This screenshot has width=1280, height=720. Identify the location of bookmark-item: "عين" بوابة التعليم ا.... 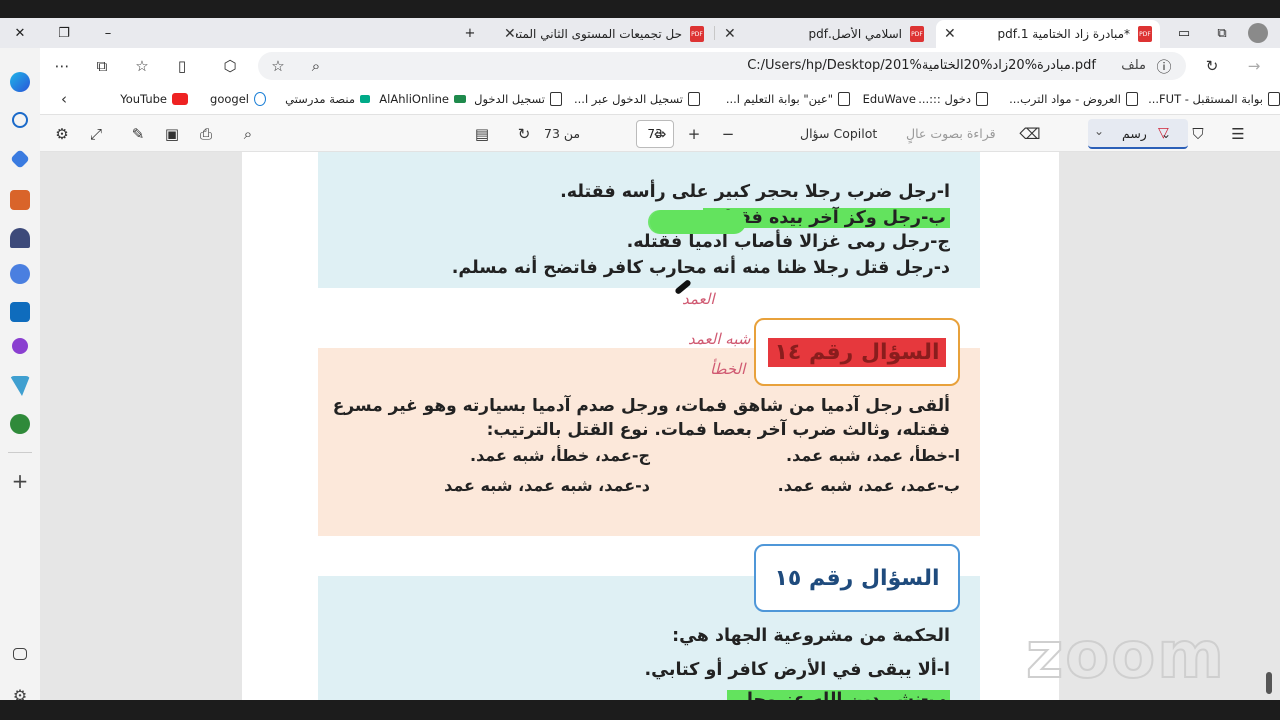
(788, 99).